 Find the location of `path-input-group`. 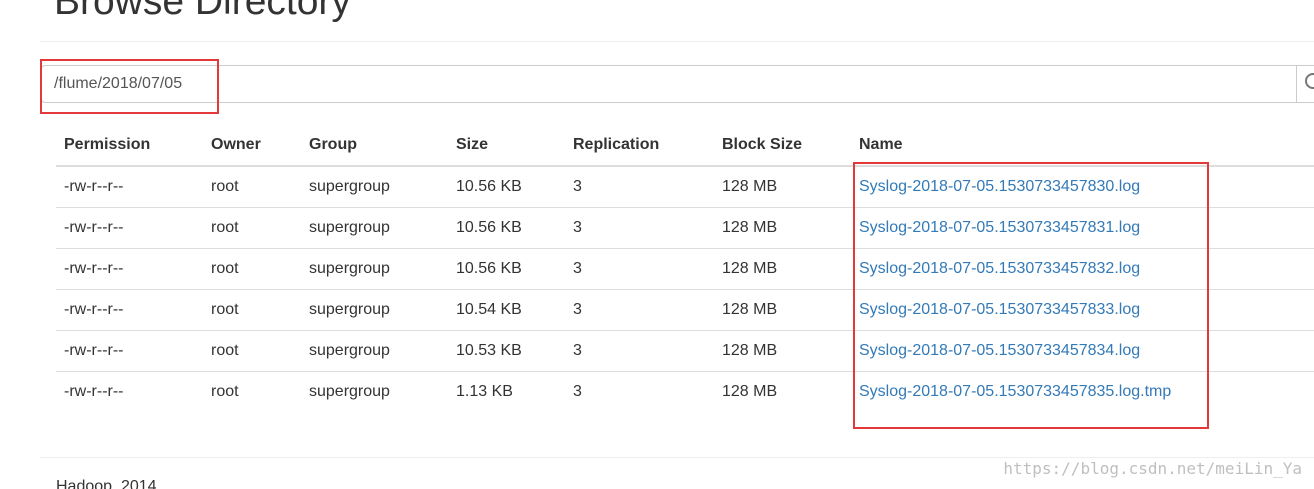

path-input-group is located at coordinates (677, 84).